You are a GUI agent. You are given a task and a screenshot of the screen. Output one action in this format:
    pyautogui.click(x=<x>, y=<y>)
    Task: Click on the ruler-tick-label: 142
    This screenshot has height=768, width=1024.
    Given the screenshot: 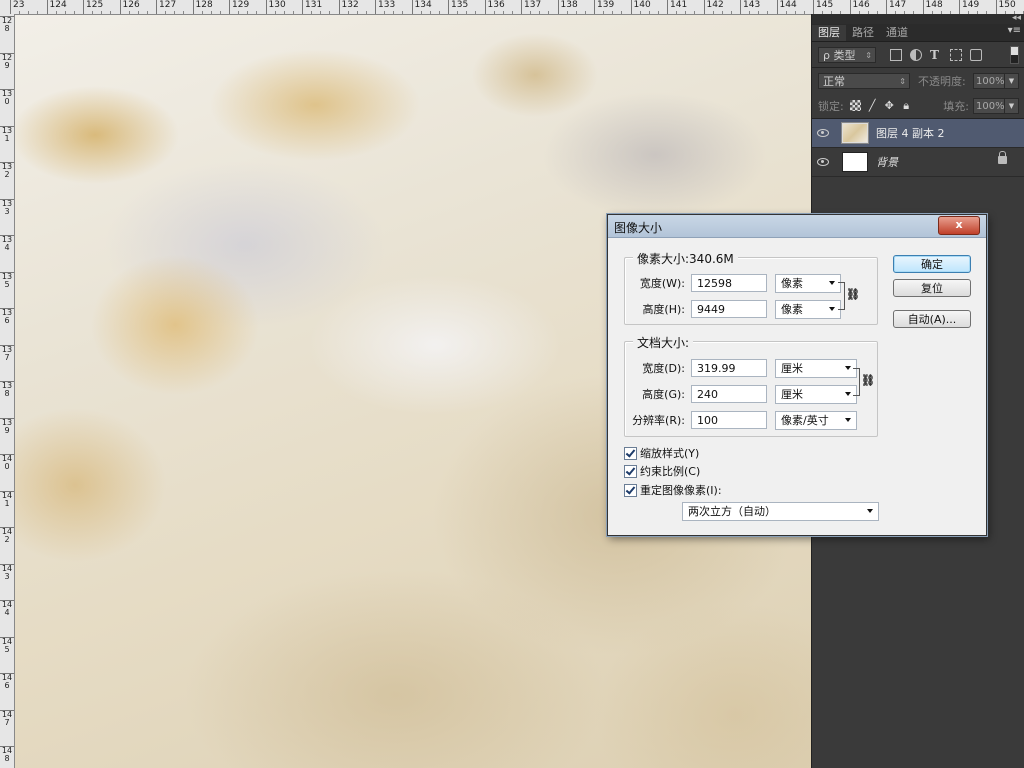 What is the action you would take?
    pyautogui.click(x=7, y=535)
    